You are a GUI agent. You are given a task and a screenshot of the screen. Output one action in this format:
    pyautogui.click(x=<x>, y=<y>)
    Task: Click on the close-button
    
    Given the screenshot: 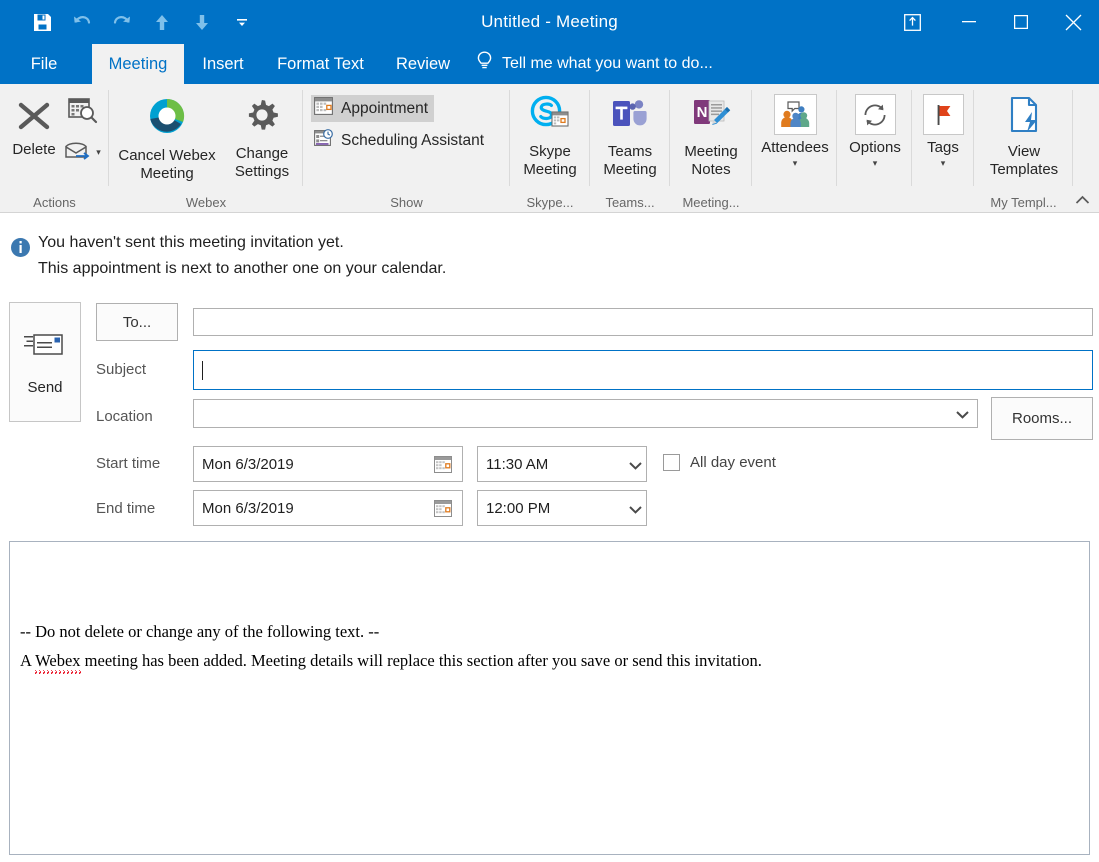 What is the action you would take?
    pyautogui.click(x=1073, y=22)
    